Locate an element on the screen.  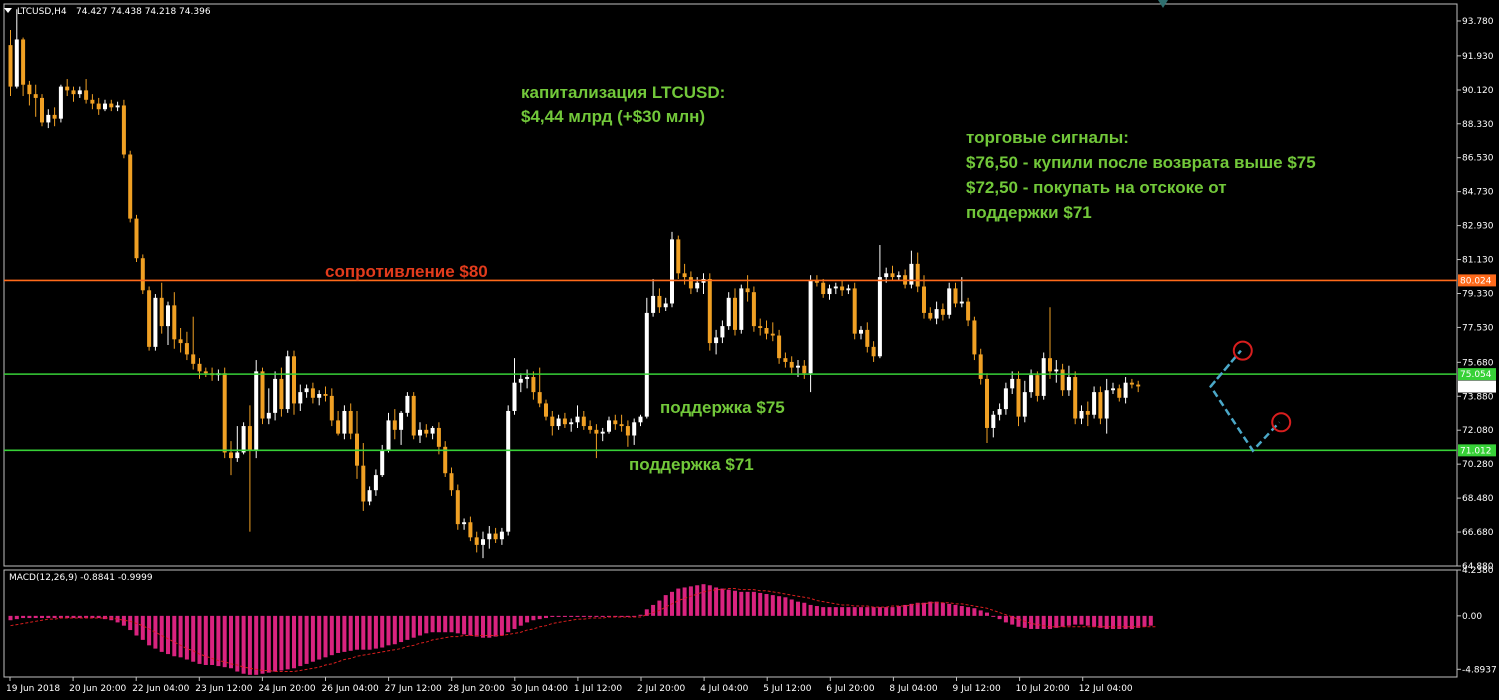
price-tick-label: 72.080 is located at coordinates (1478, 431).